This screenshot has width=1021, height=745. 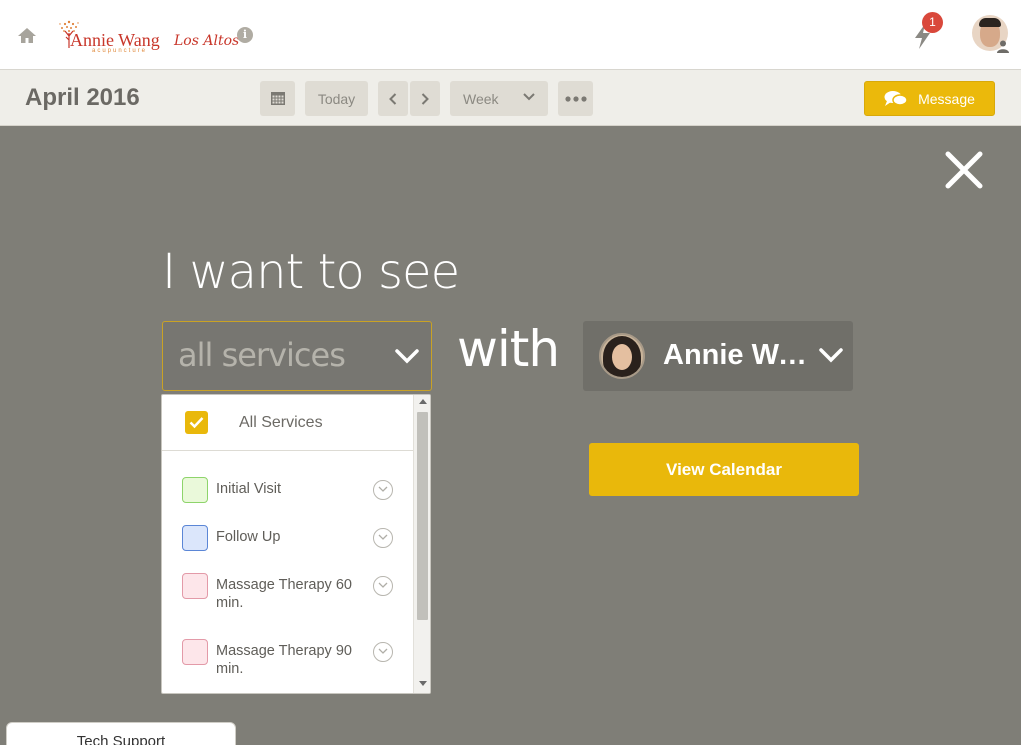 I want to click on service-option-initial-visit: Initial Visit, so click(x=287, y=492).